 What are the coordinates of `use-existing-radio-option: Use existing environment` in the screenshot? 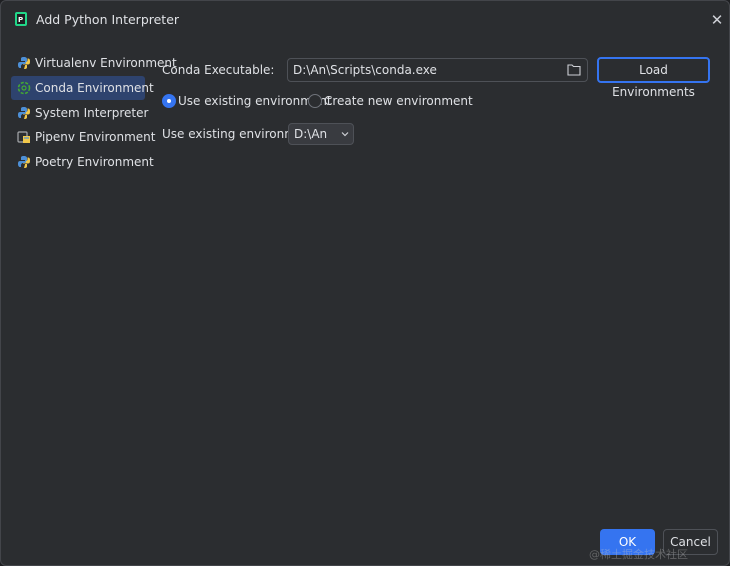 It's located at (247, 102).